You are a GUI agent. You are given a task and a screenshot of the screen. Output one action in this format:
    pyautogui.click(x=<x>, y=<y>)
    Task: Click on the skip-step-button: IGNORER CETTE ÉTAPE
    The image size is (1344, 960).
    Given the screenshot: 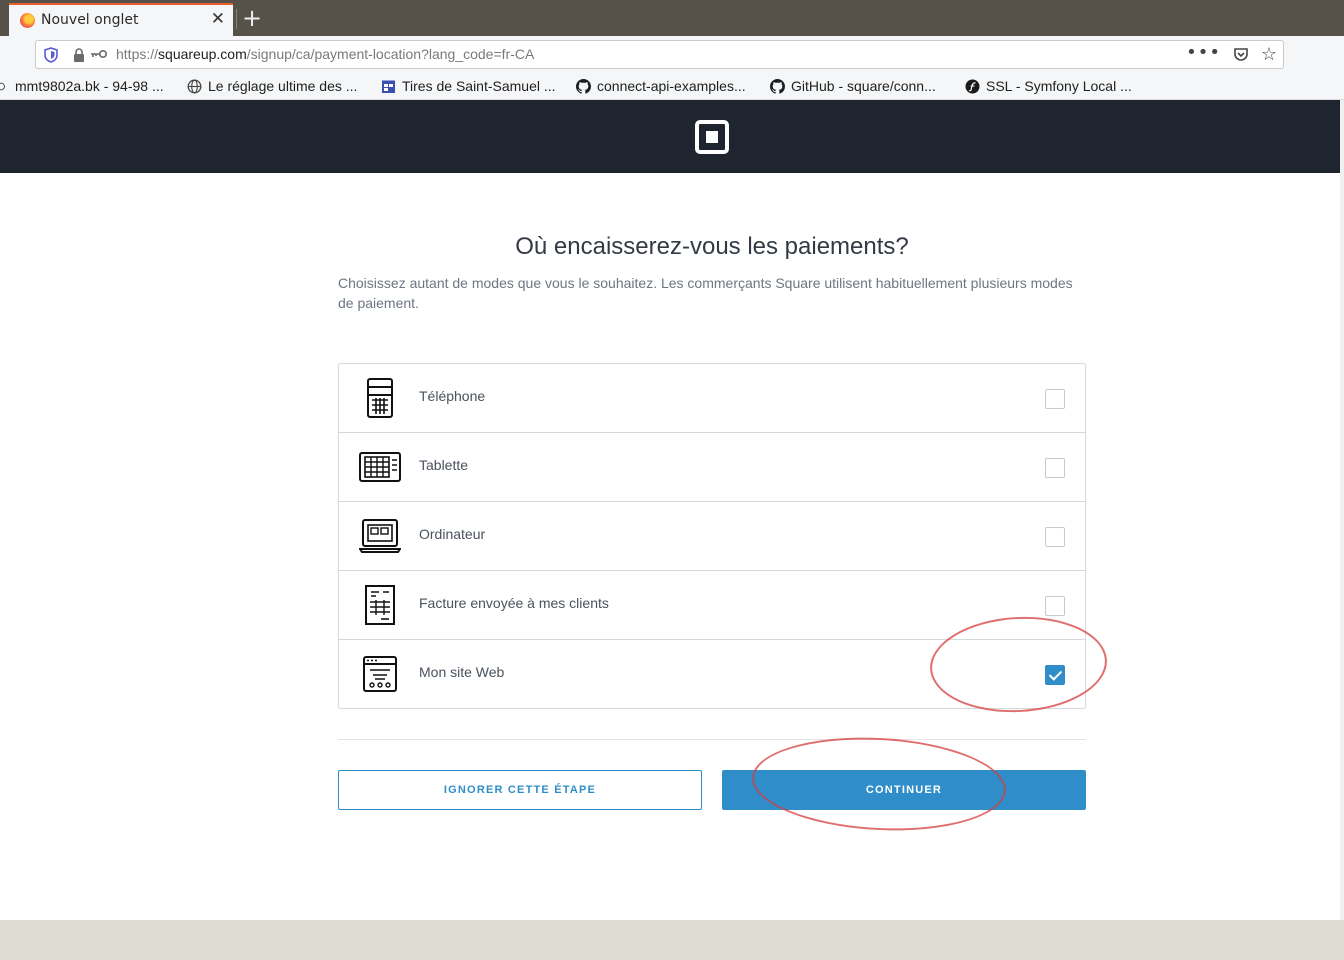 What is the action you would take?
    pyautogui.click(x=520, y=790)
    